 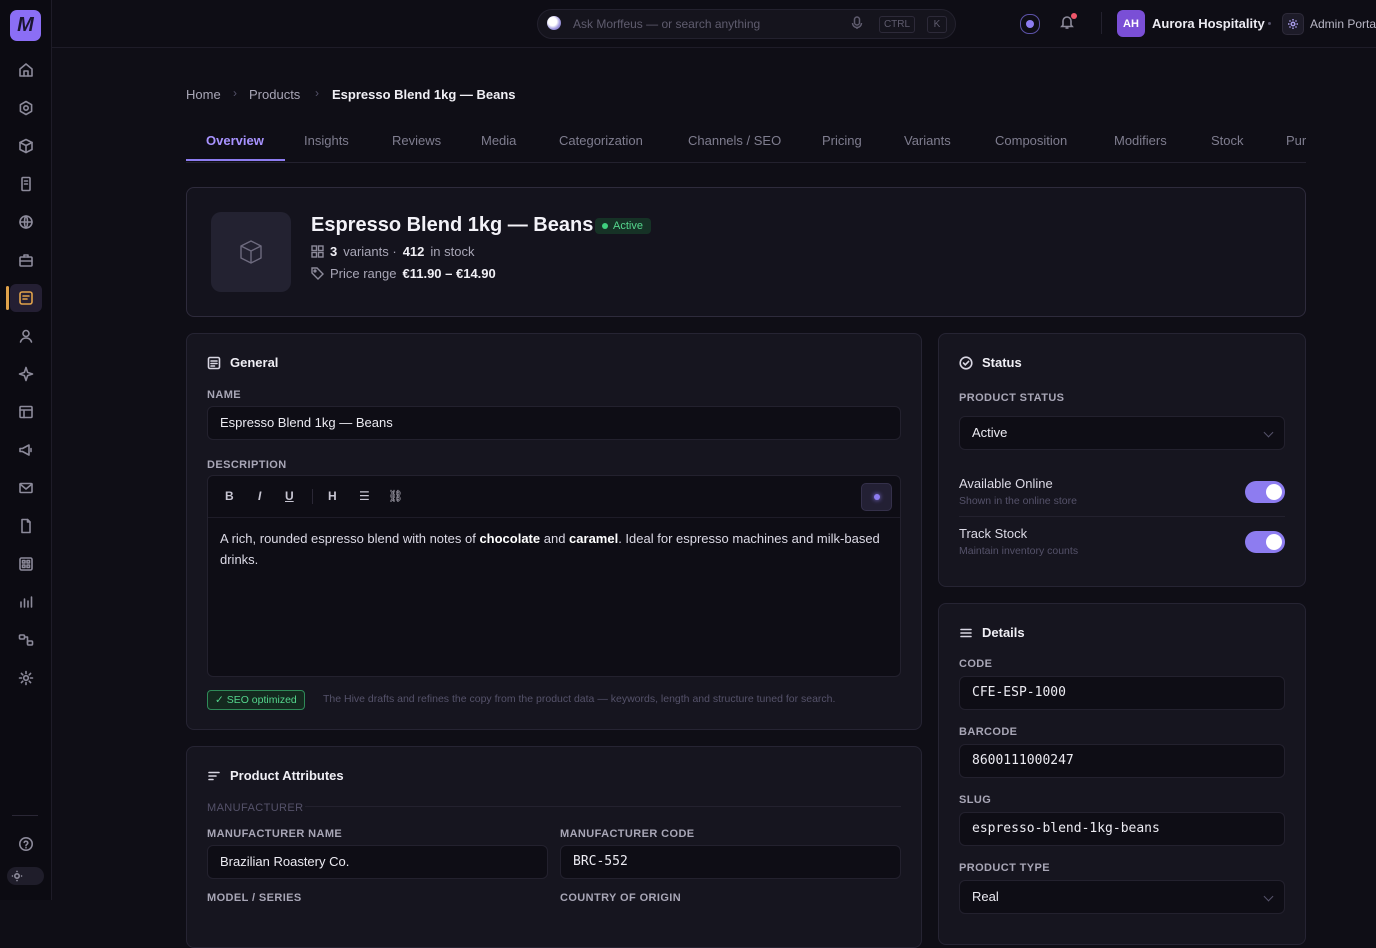 What do you see at coordinates (627, 834) in the screenshot?
I see `manufacturer-code-label: MANUFACTURER CODE` at bounding box center [627, 834].